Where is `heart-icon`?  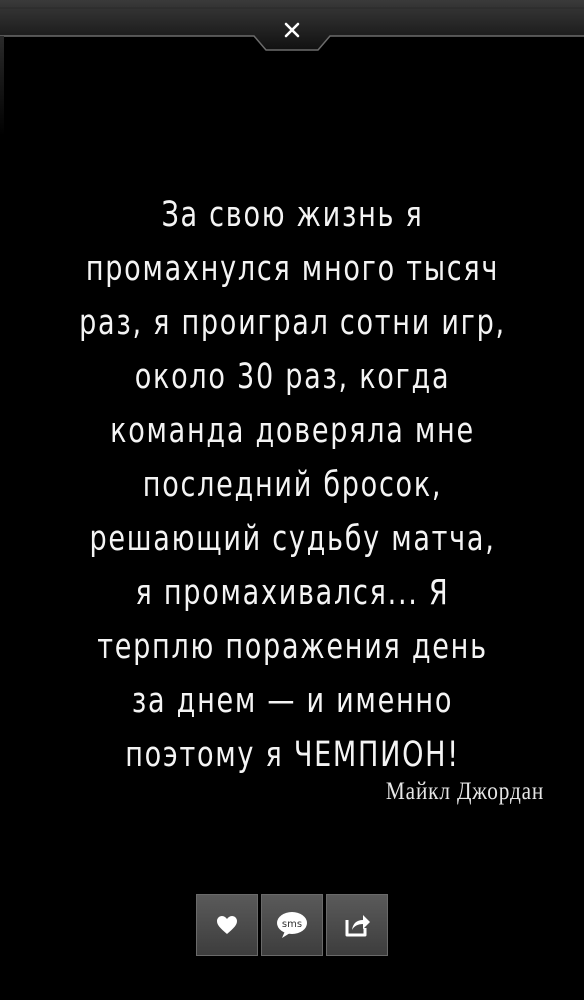 heart-icon is located at coordinates (227, 925).